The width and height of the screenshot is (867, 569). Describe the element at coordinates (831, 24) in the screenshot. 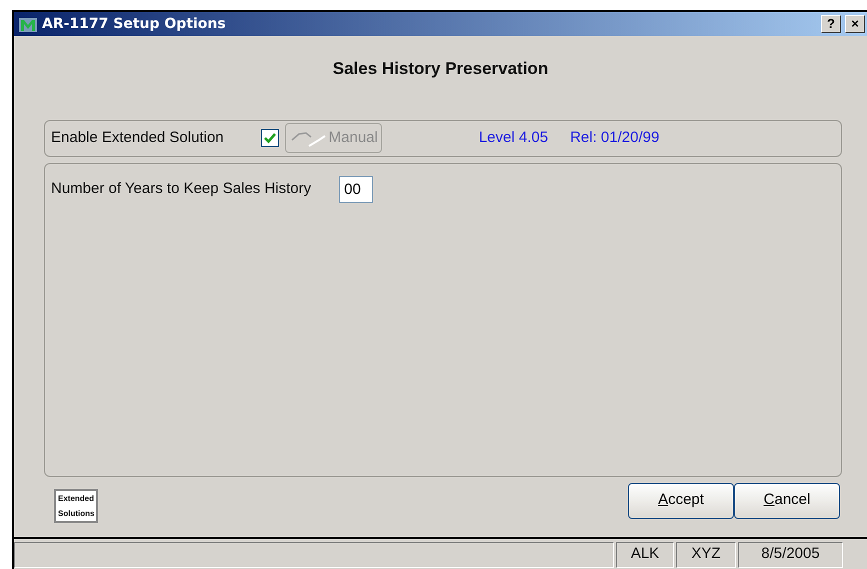

I see `help-button: ?` at that location.